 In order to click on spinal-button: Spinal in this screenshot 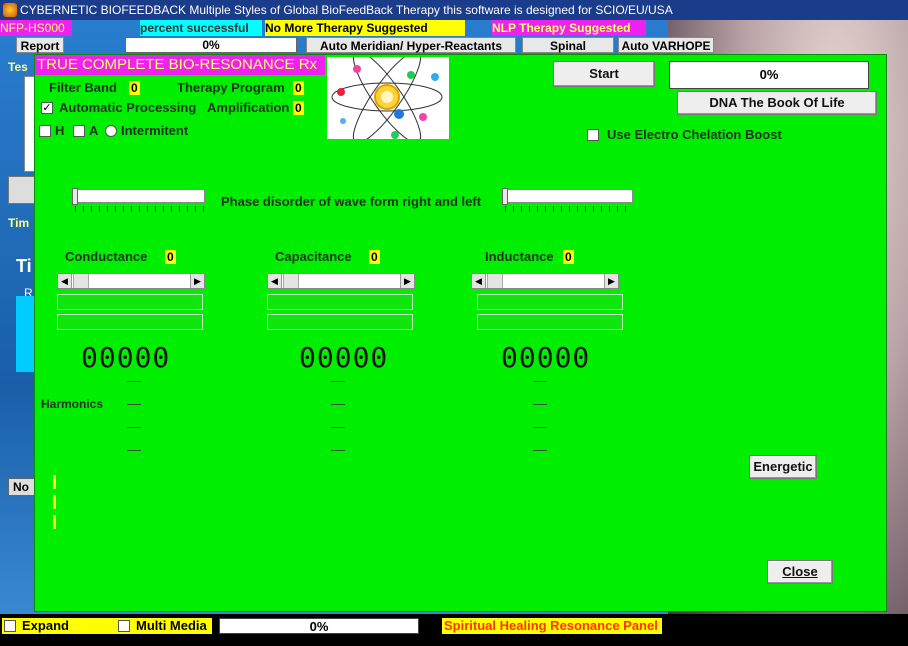, I will do `click(568, 45)`.